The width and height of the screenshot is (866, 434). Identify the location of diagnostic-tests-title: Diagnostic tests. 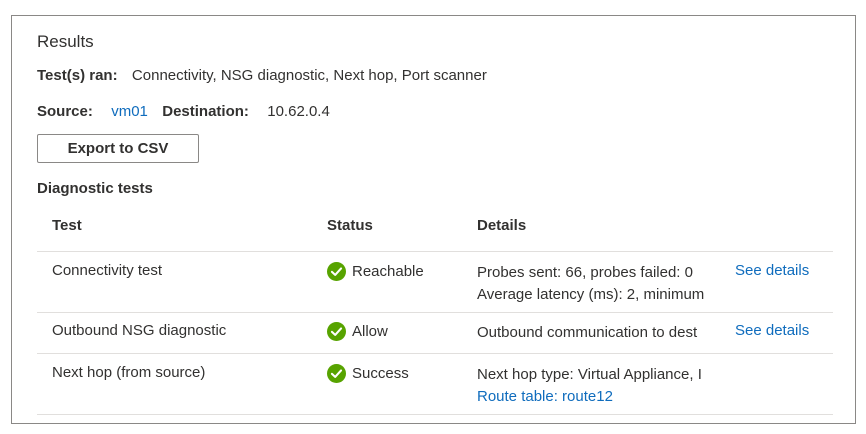
(95, 188).